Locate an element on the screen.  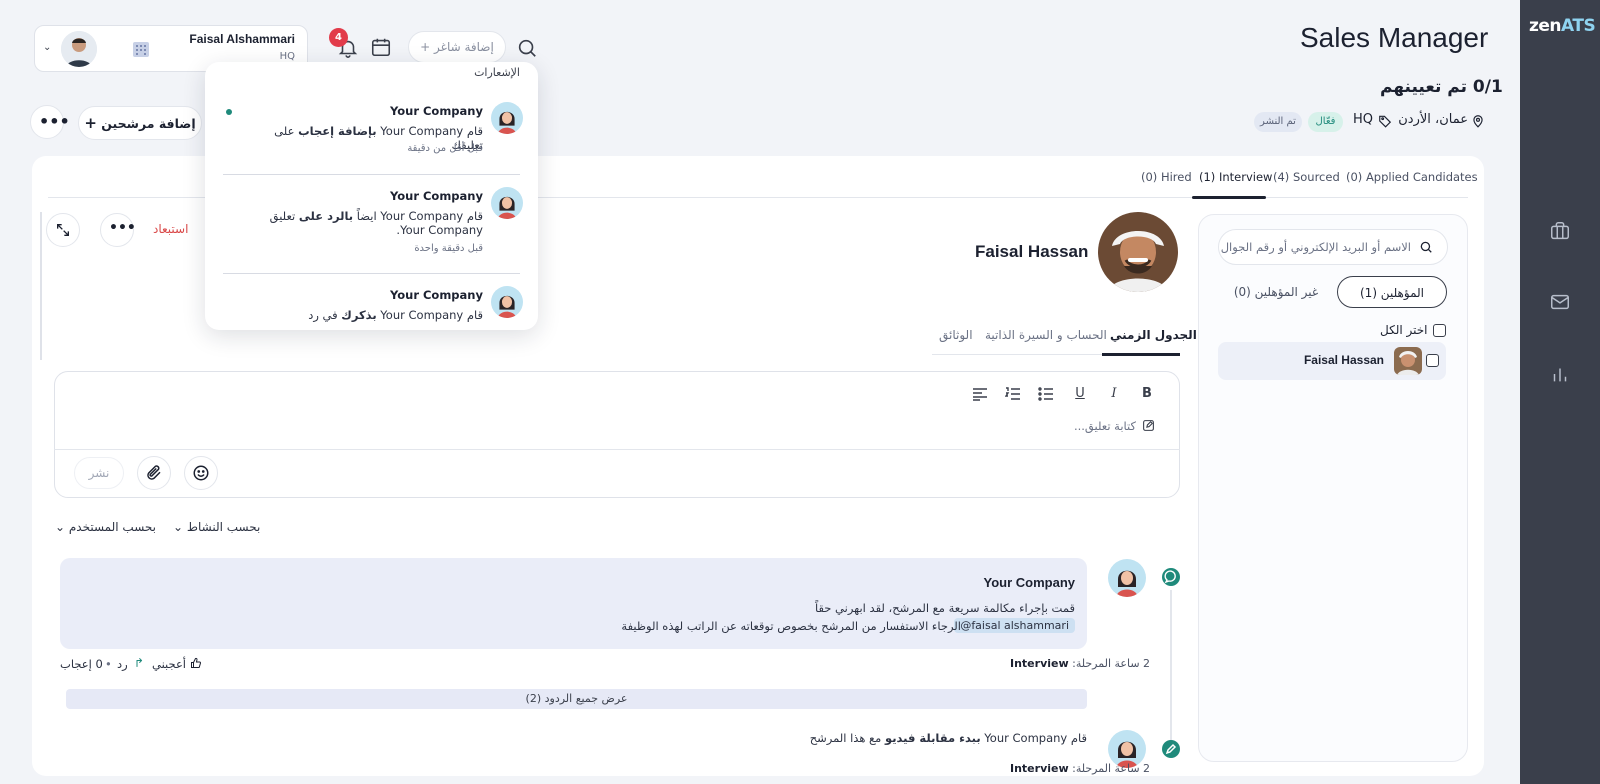
timeline-line is located at coordinates (1171, 670).